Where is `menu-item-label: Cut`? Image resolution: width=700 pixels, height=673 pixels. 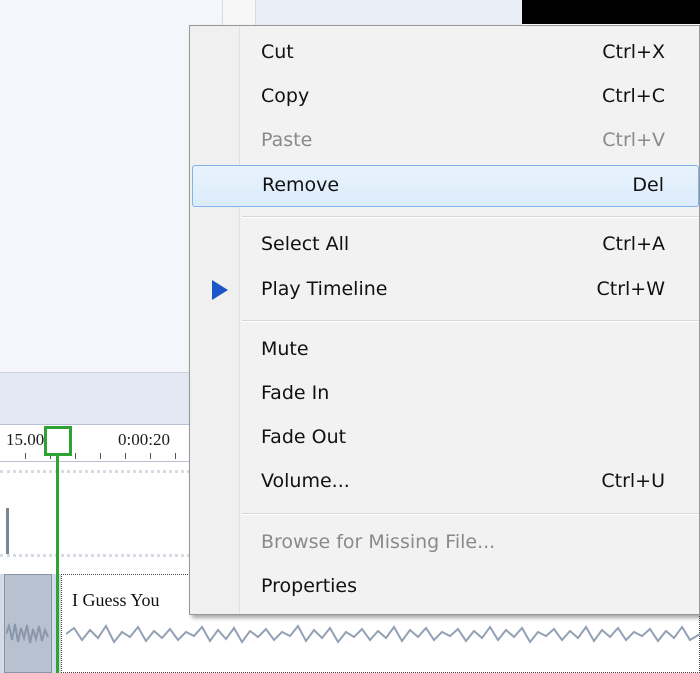
menu-item-label: Cut is located at coordinates (277, 52).